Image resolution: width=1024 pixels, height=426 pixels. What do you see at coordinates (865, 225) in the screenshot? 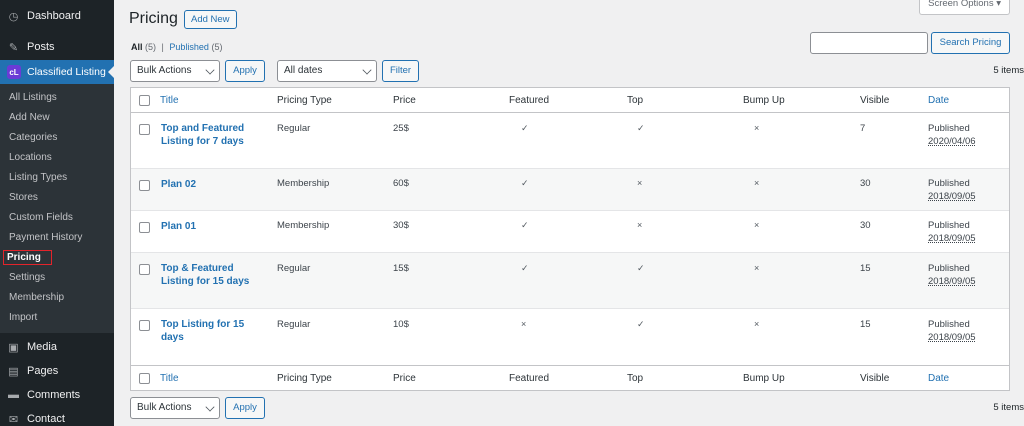
I see `row-visible: 30` at bounding box center [865, 225].